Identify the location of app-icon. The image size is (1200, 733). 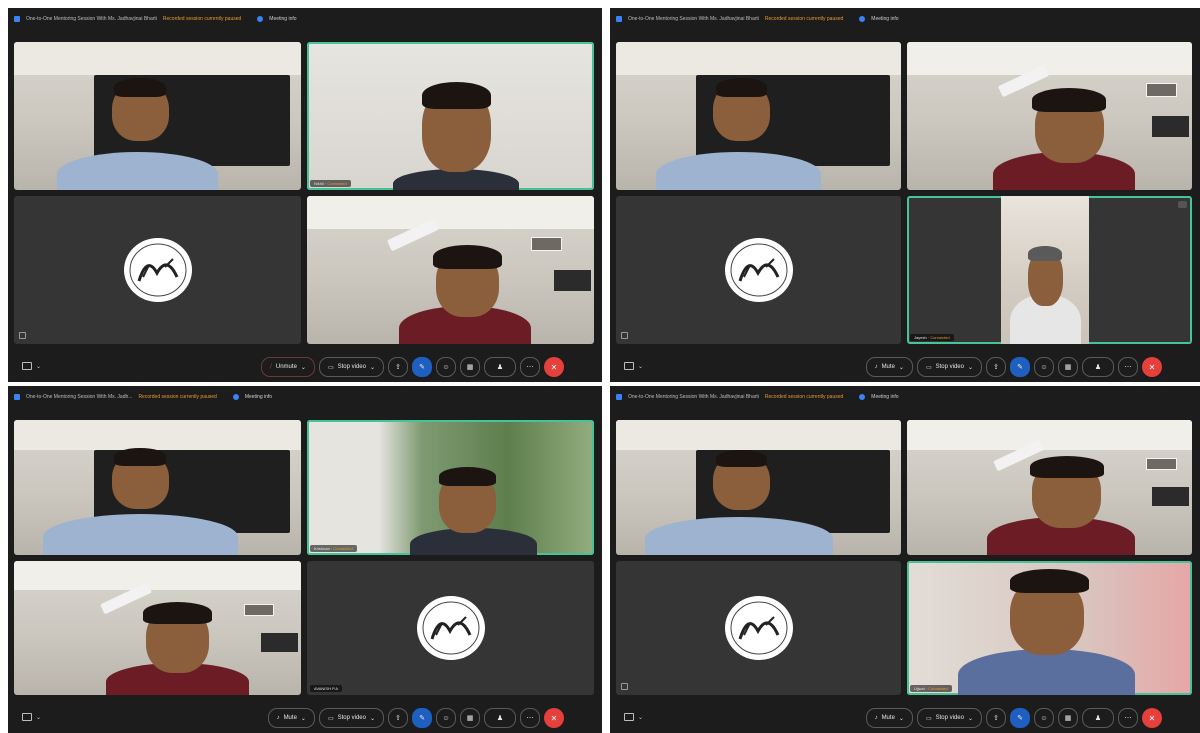
(17, 397).